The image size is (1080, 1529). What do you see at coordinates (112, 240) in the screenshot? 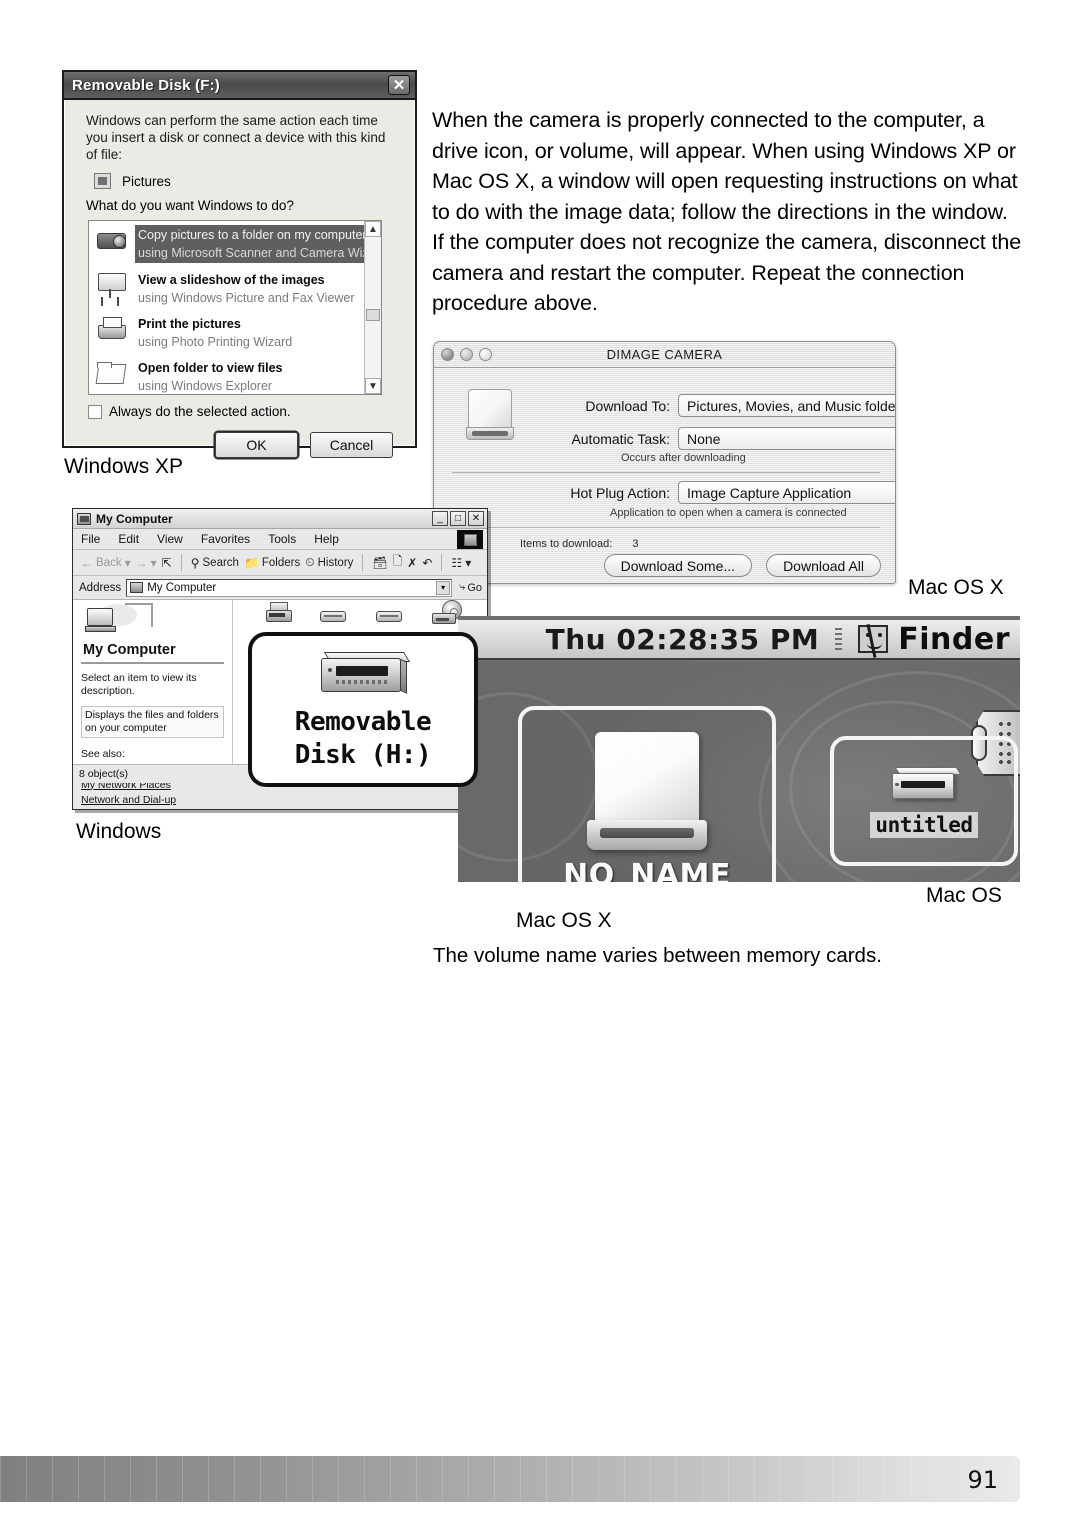
I see `camera-icon` at bounding box center [112, 240].